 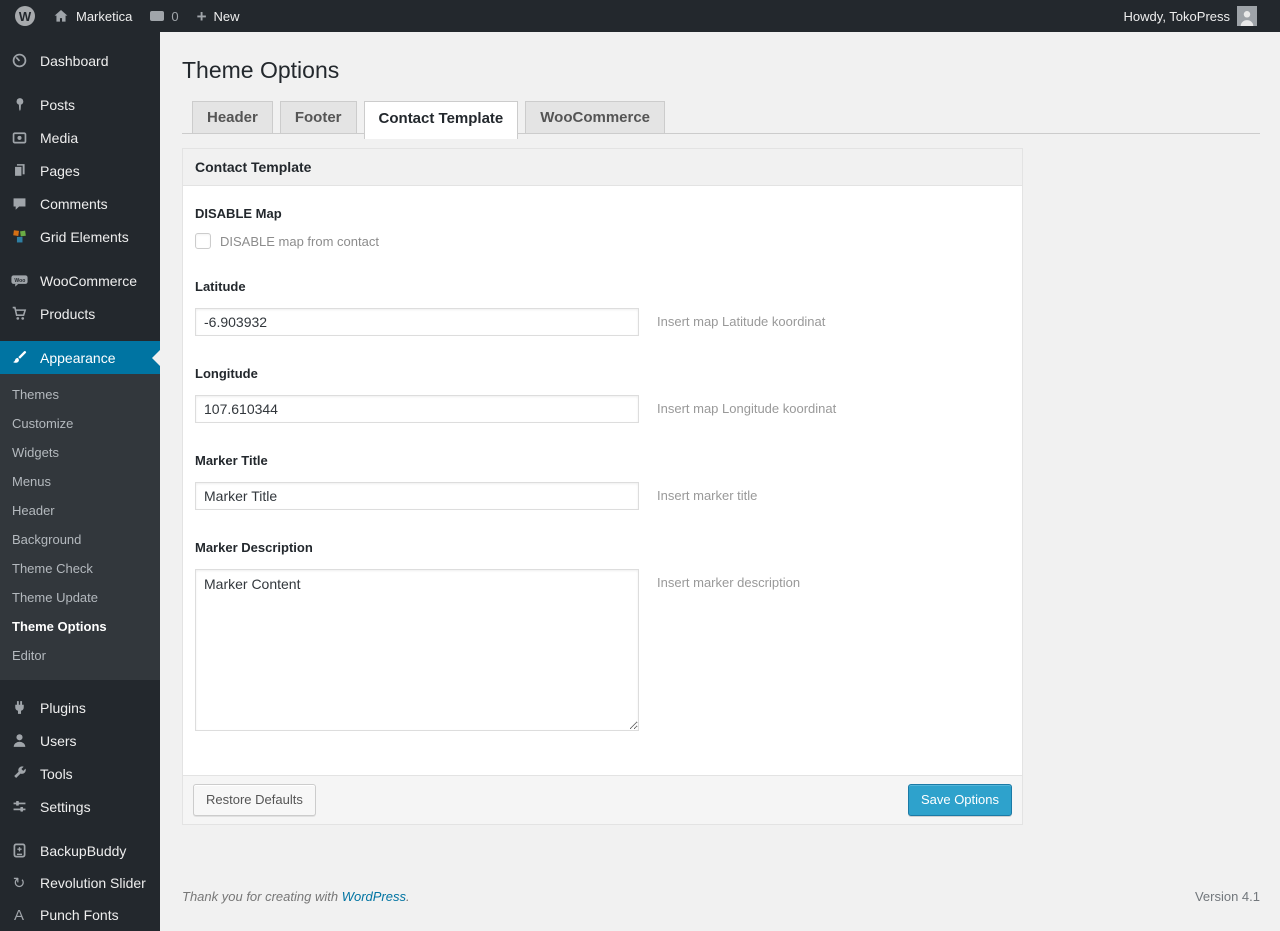 I want to click on latitude-label: Latitude, so click(x=220, y=286).